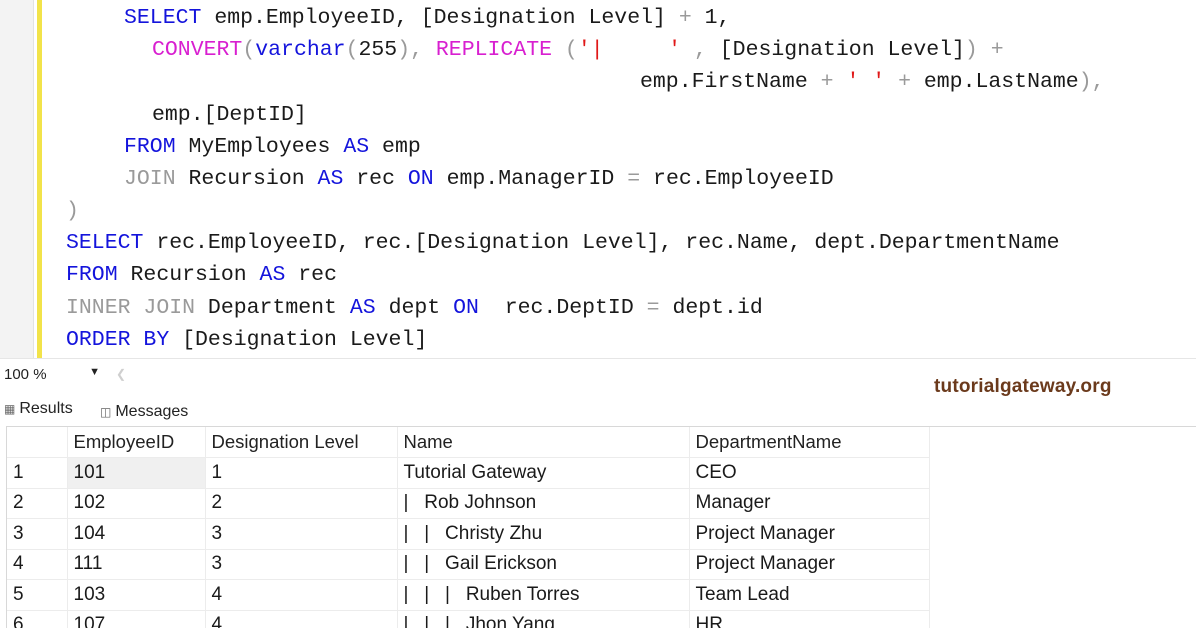  Describe the element at coordinates (301, 442) in the screenshot. I see `column-header-designation-level: Designation Level` at that location.